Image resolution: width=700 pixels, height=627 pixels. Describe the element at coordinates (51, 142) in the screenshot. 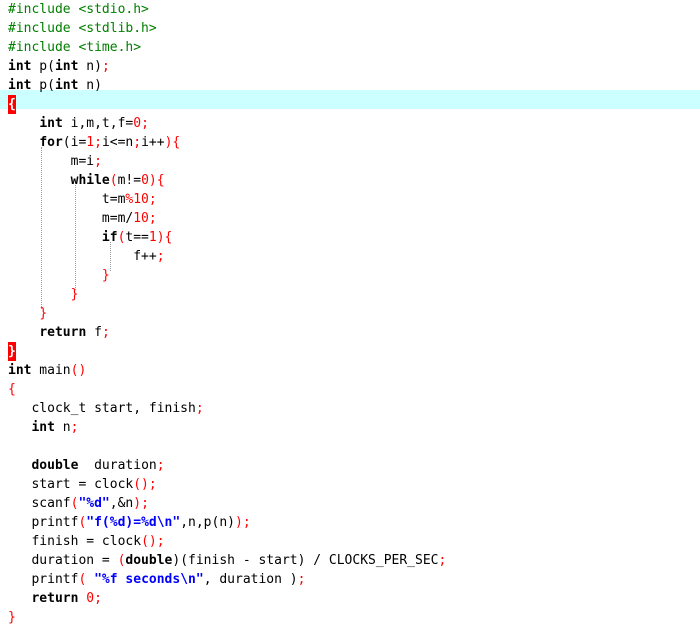

I see `code-token: for` at that location.